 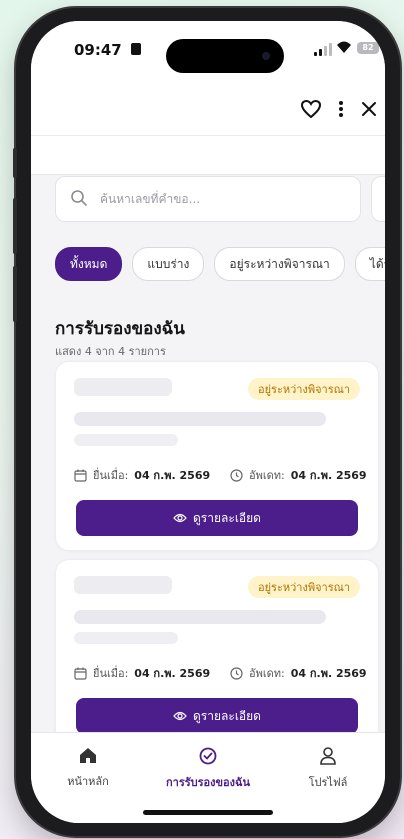 What do you see at coordinates (98, 50) in the screenshot?
I see `status-time: 09:47` at bounding box center [98, 50].